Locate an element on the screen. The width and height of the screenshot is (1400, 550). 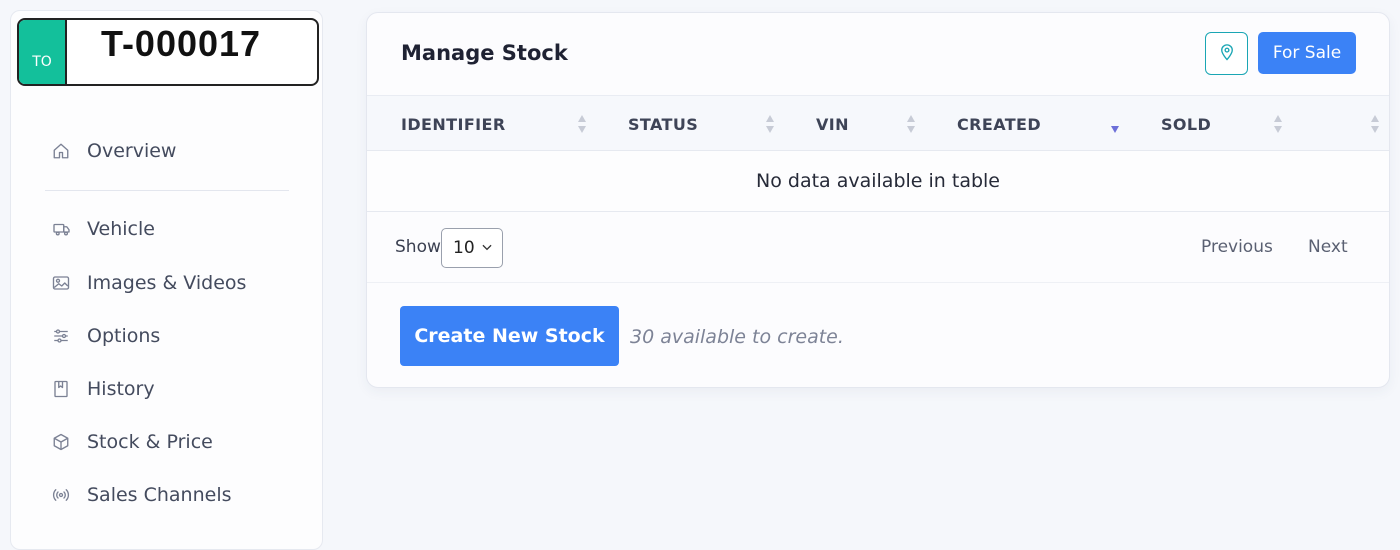
sidebar-item-history: History is located at coordinates (103, 389).